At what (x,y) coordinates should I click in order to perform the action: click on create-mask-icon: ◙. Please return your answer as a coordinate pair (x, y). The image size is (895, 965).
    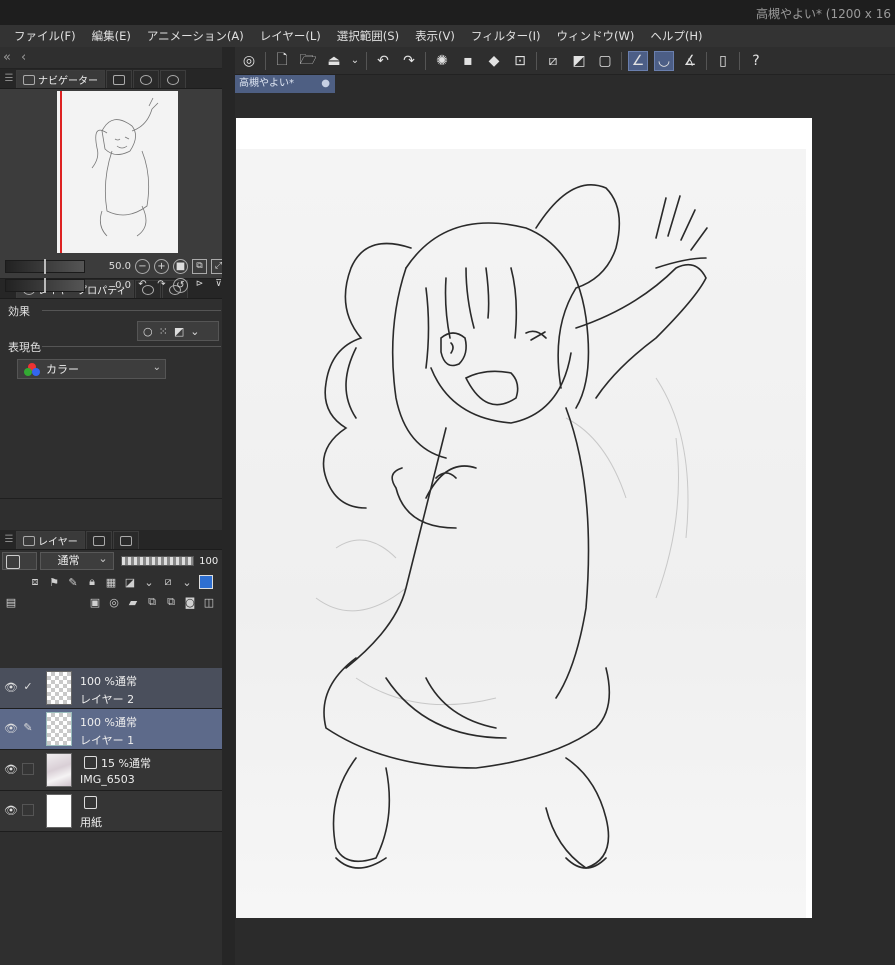
    Looking at the image, I should click on (190, 602).